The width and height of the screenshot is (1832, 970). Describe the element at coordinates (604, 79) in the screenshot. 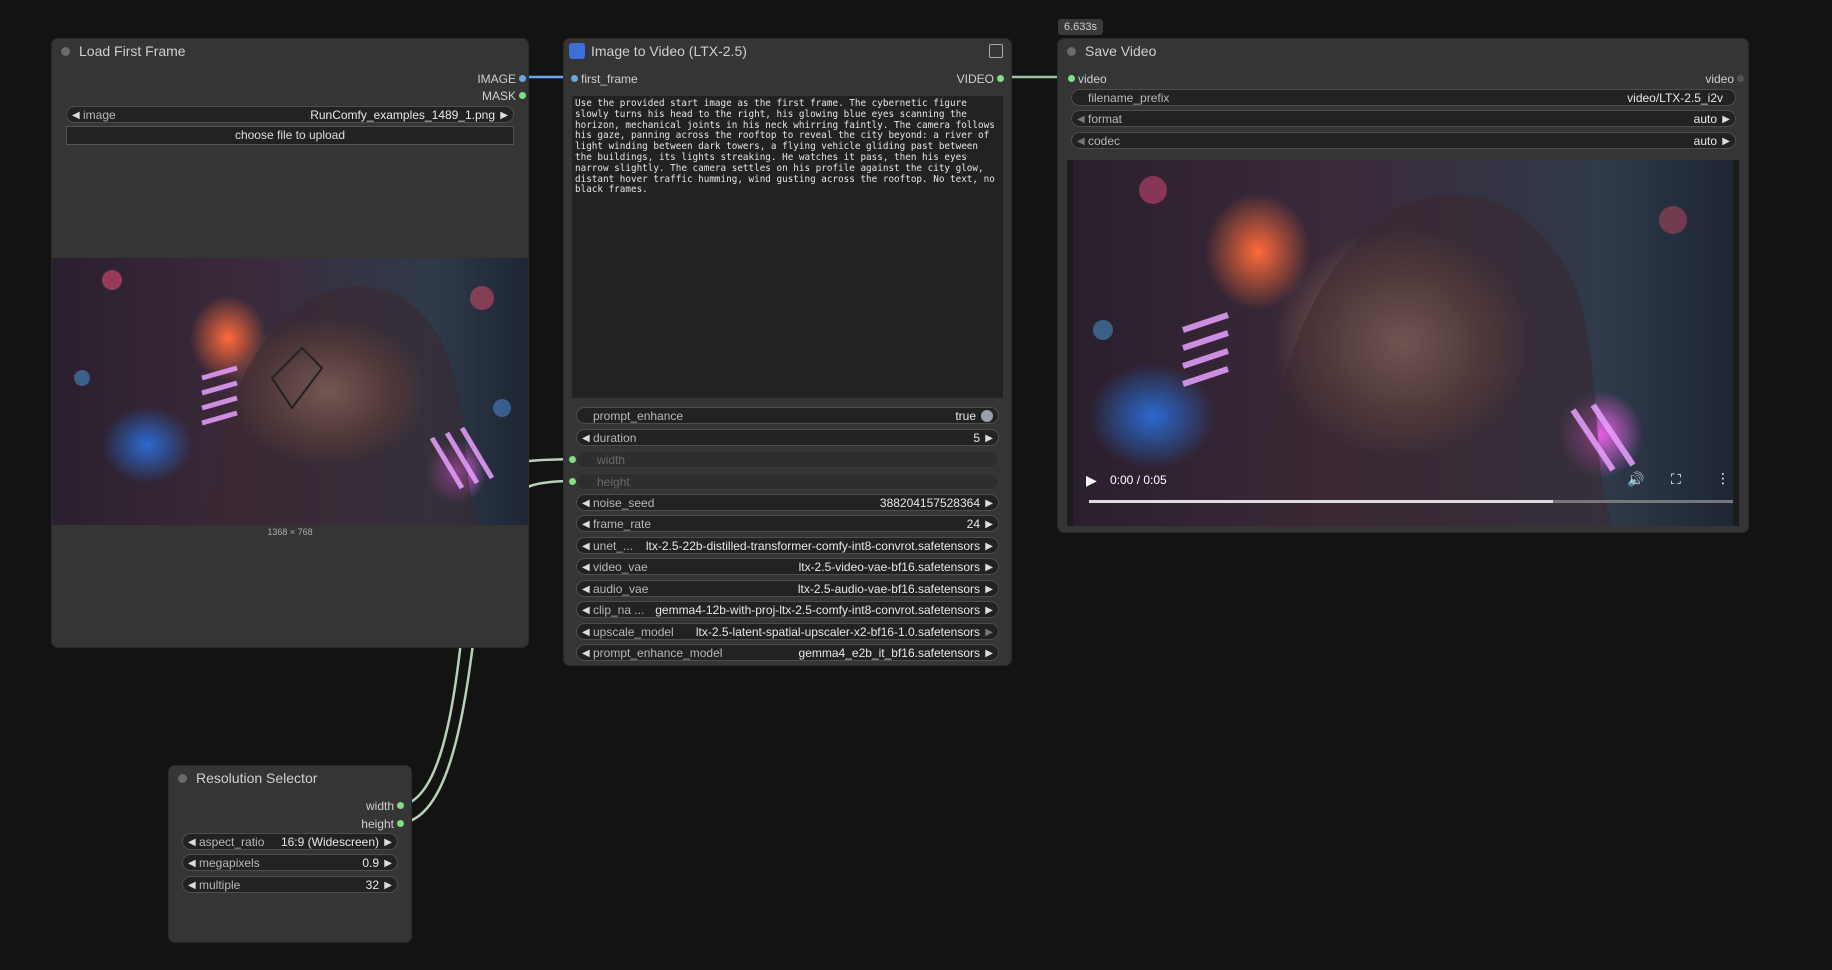

I see `input-first-frame-slot: first_frame` at that location.